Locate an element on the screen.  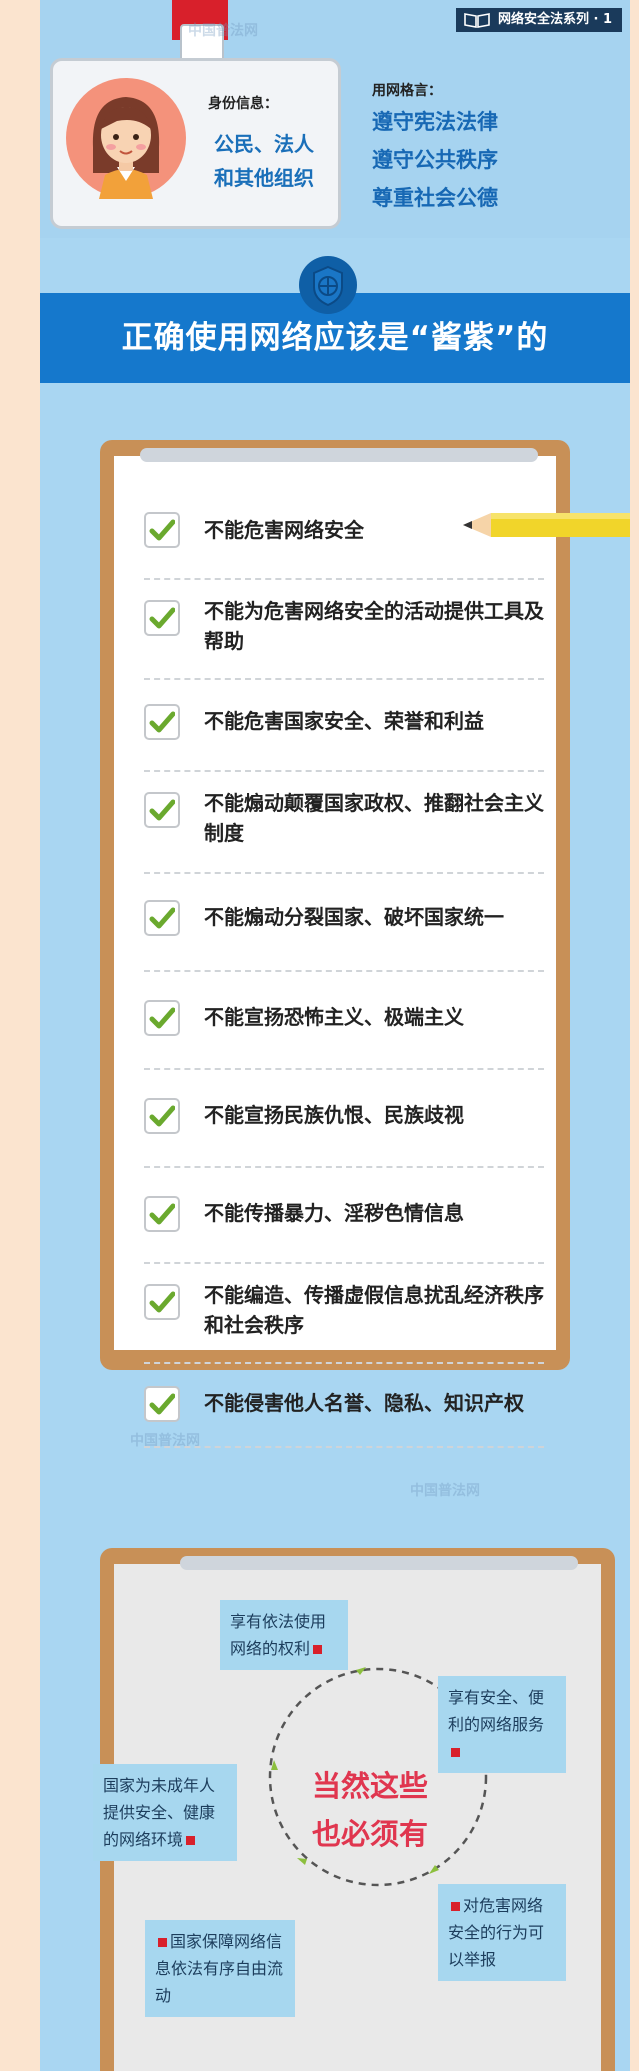
rights-center-line2: 也必须有 is located at coordinates (369, 1834).